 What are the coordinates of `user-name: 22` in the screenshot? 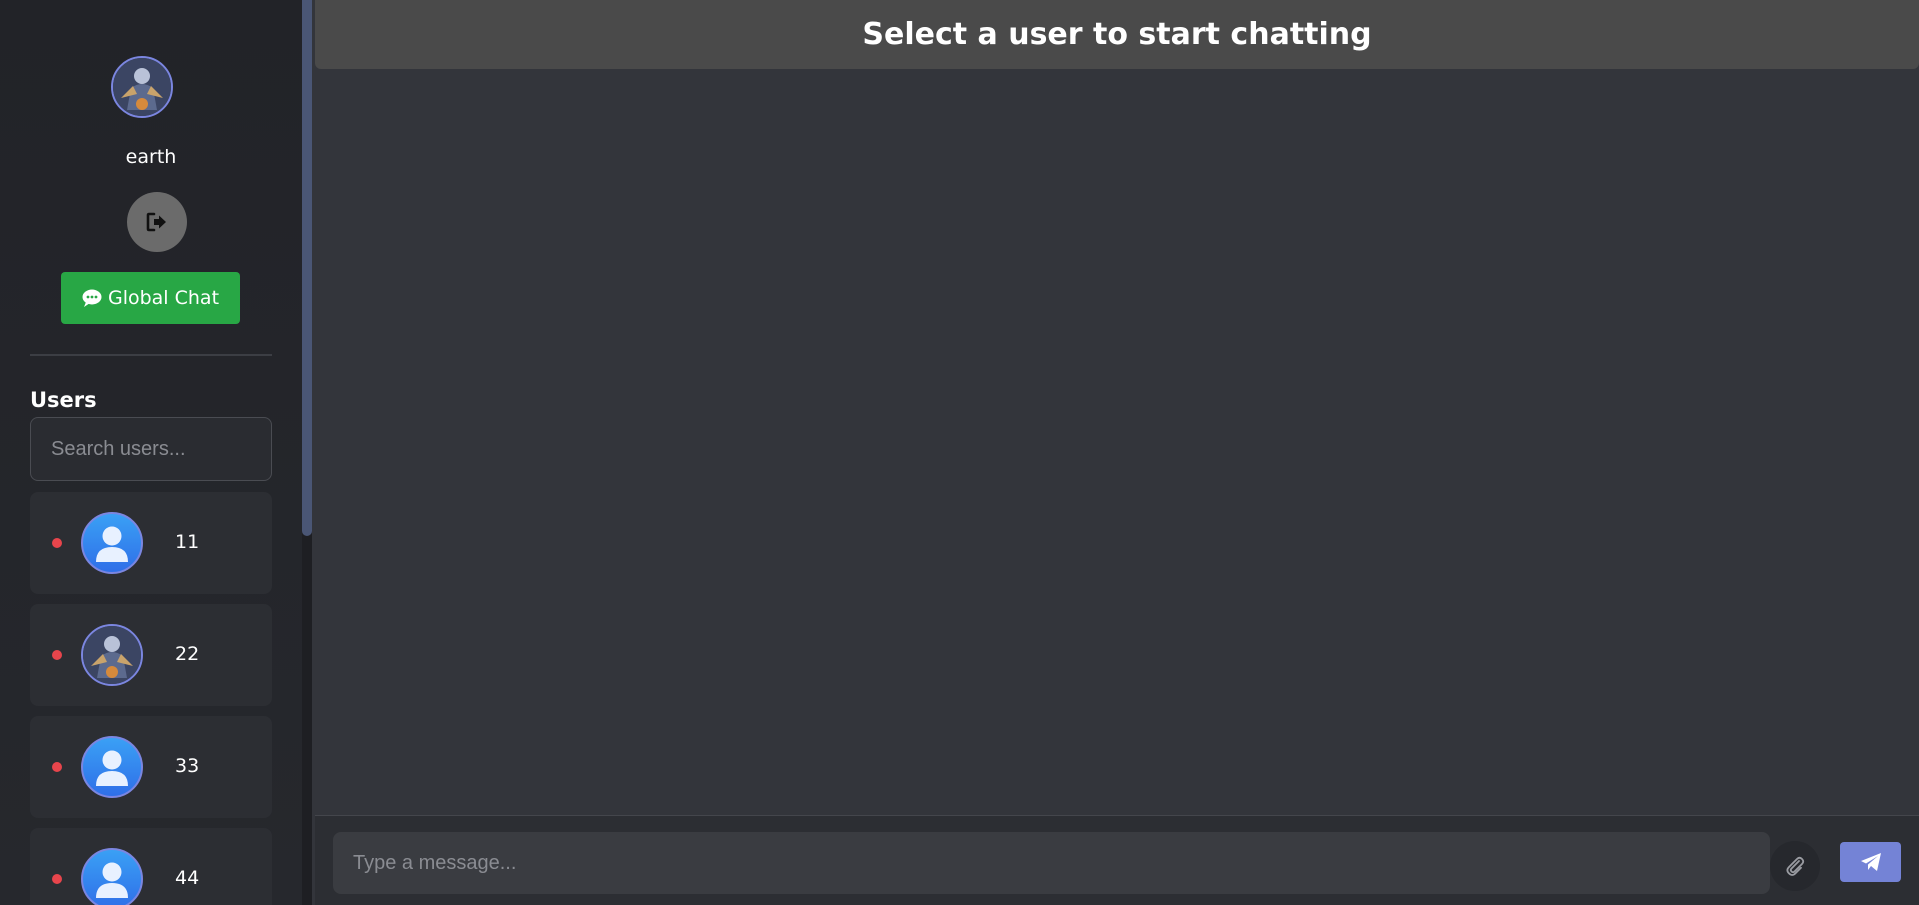 It's located at (187, 654).